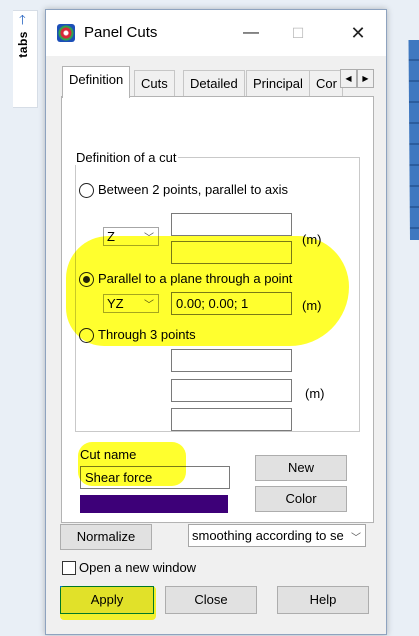 Image resolution: width=419 pixels, height=636 pixels. What do you see at coordinates (231, 360) in the screenshot?
I see `point-a-input` at bounding box center [231, 360].